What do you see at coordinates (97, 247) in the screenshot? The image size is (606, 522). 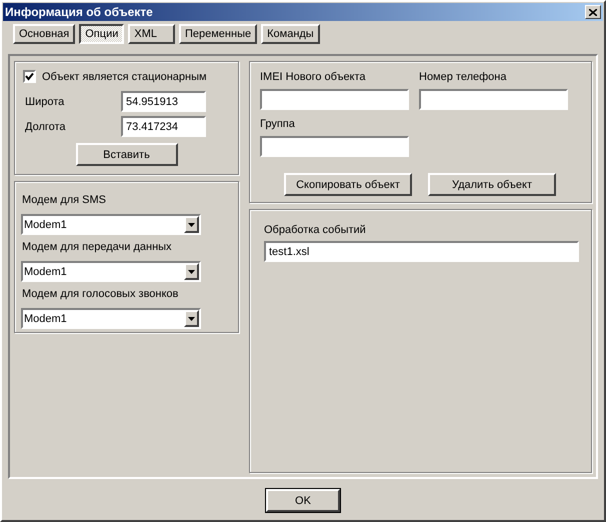 I see `field-label: Модем для передачи данных` at bounding box center [97, 247].